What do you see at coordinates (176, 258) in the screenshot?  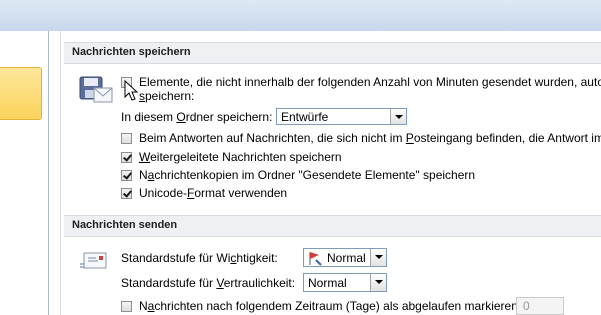 I see `importance-pre: Standardstufe für Wi` at bounding box center [176, 258].